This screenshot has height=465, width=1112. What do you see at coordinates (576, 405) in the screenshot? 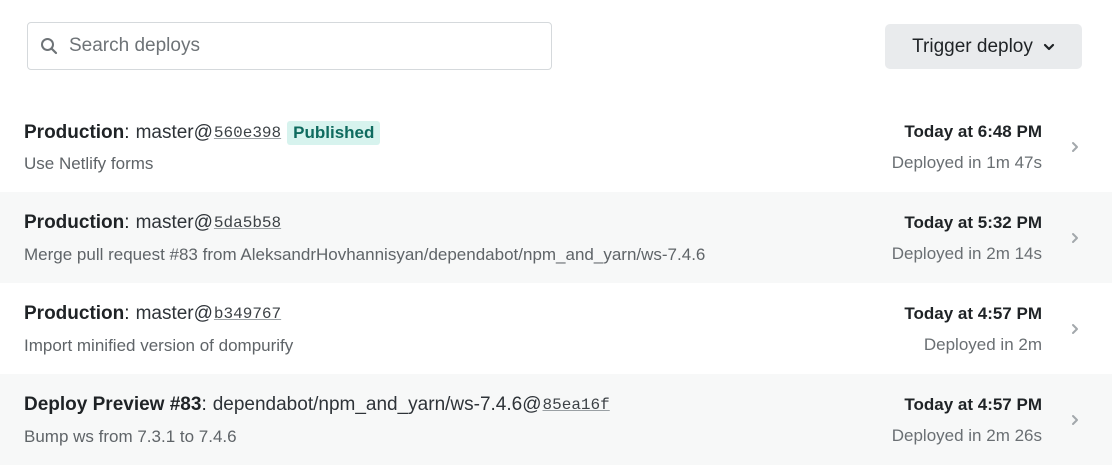
I see `commit-sha-link: 85ea16f` at bounding box center [576, 405].